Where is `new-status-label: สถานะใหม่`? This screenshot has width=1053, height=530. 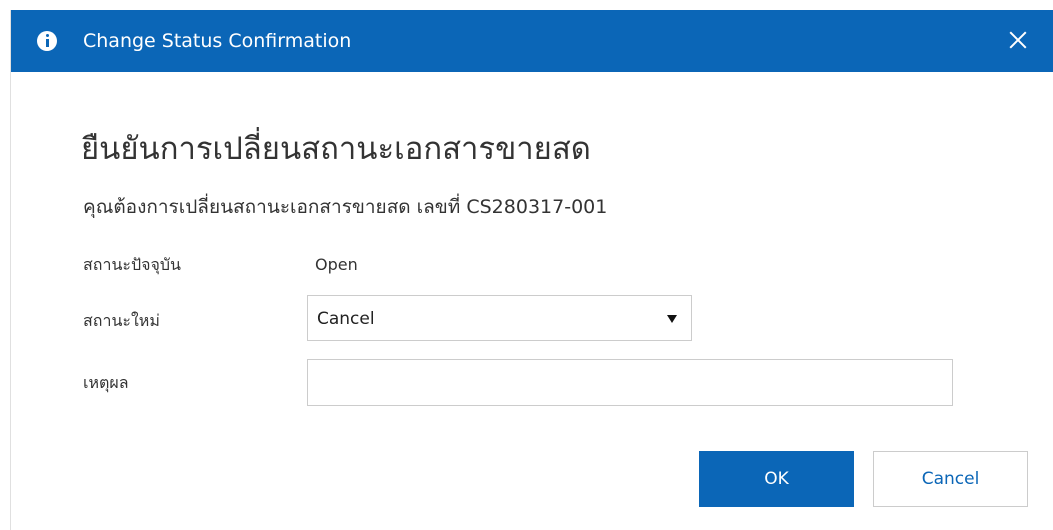 new-status-label: สถานะใหม่ is located at coordinates (121, 320).